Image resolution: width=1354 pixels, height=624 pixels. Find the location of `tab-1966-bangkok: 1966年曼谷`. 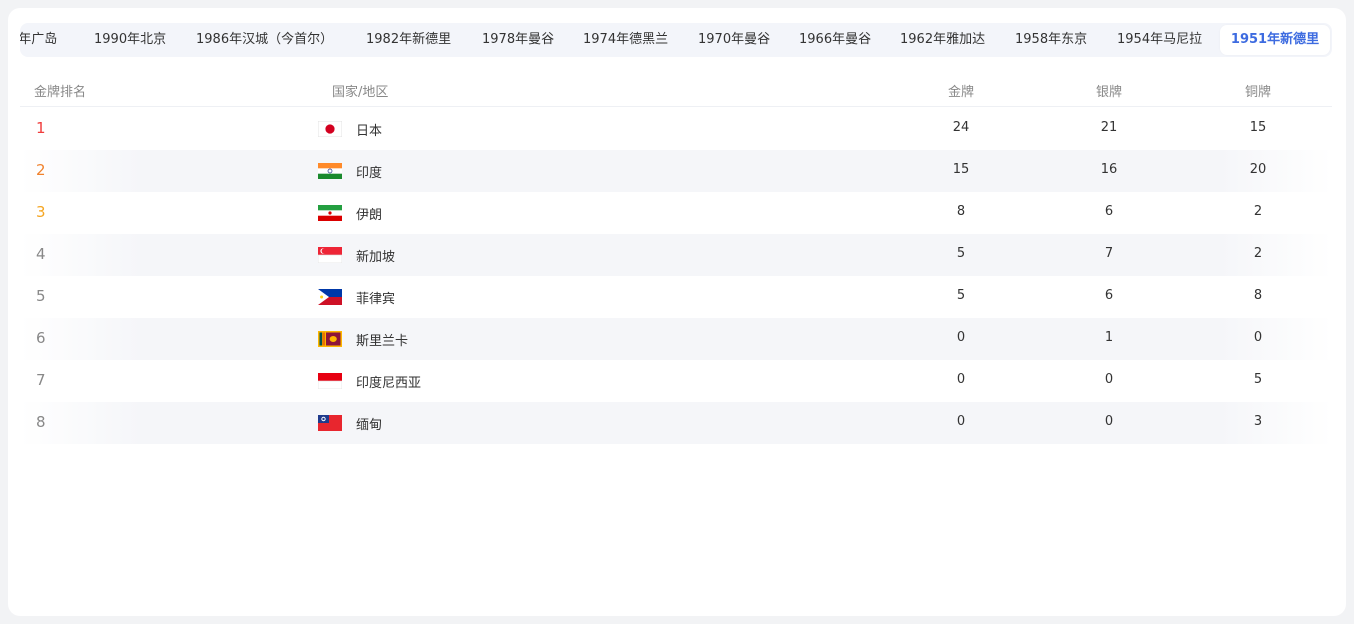

tab-1966-bangkok: 1966年曼谷 is located at coordinates (835, 40).